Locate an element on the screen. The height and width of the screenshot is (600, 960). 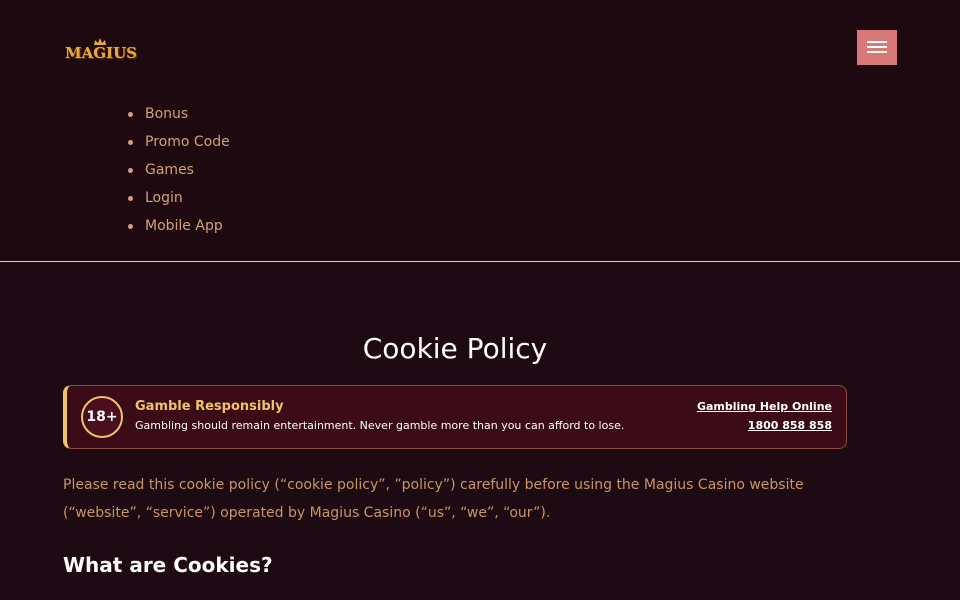
nav-item-bonus: Bonus is located at coordinates (179, 118).